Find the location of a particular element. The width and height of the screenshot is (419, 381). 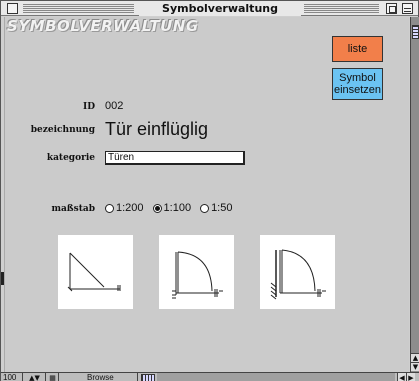

massstab-option-1-100: 1:100 is located at coordinates (172, 208).